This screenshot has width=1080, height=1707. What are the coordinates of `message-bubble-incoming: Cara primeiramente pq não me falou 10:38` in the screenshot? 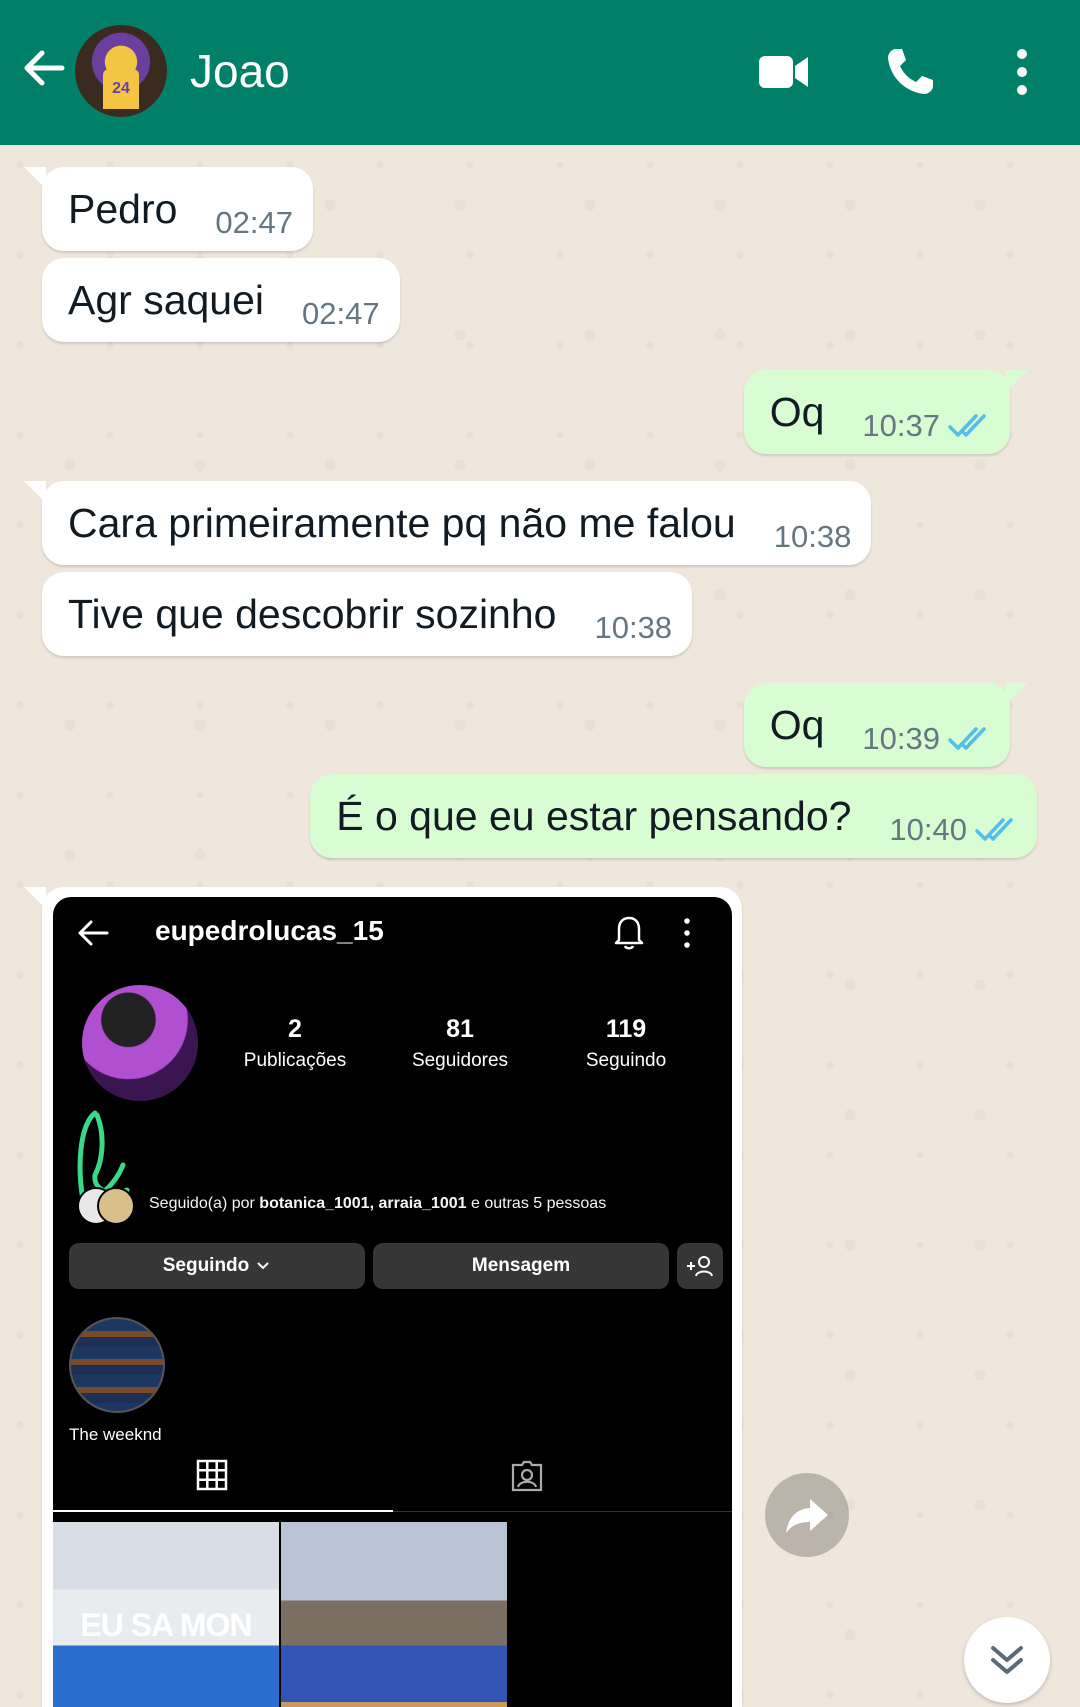 It's located at (447, 523).